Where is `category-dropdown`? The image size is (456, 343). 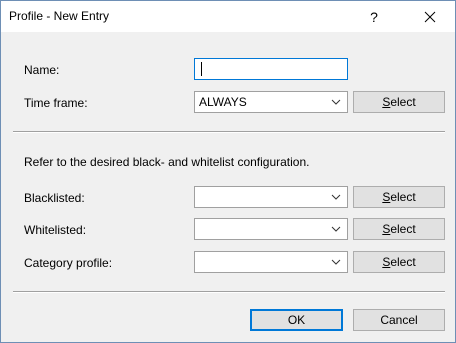 category-dropdown is located at coordinates (271, 262).